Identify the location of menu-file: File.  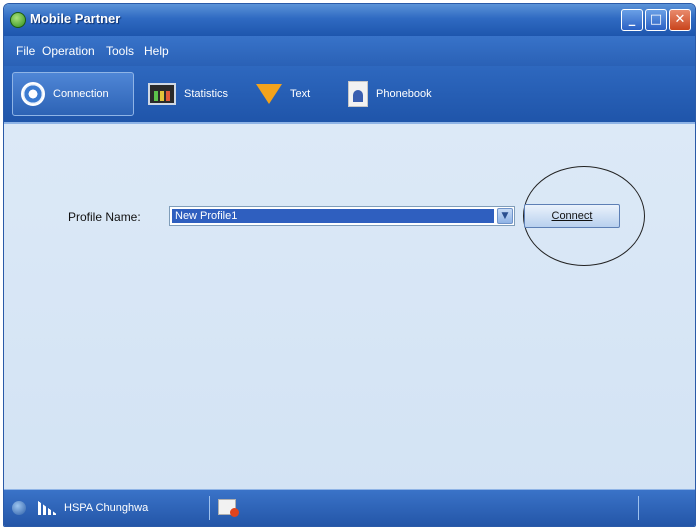
(25, 51).